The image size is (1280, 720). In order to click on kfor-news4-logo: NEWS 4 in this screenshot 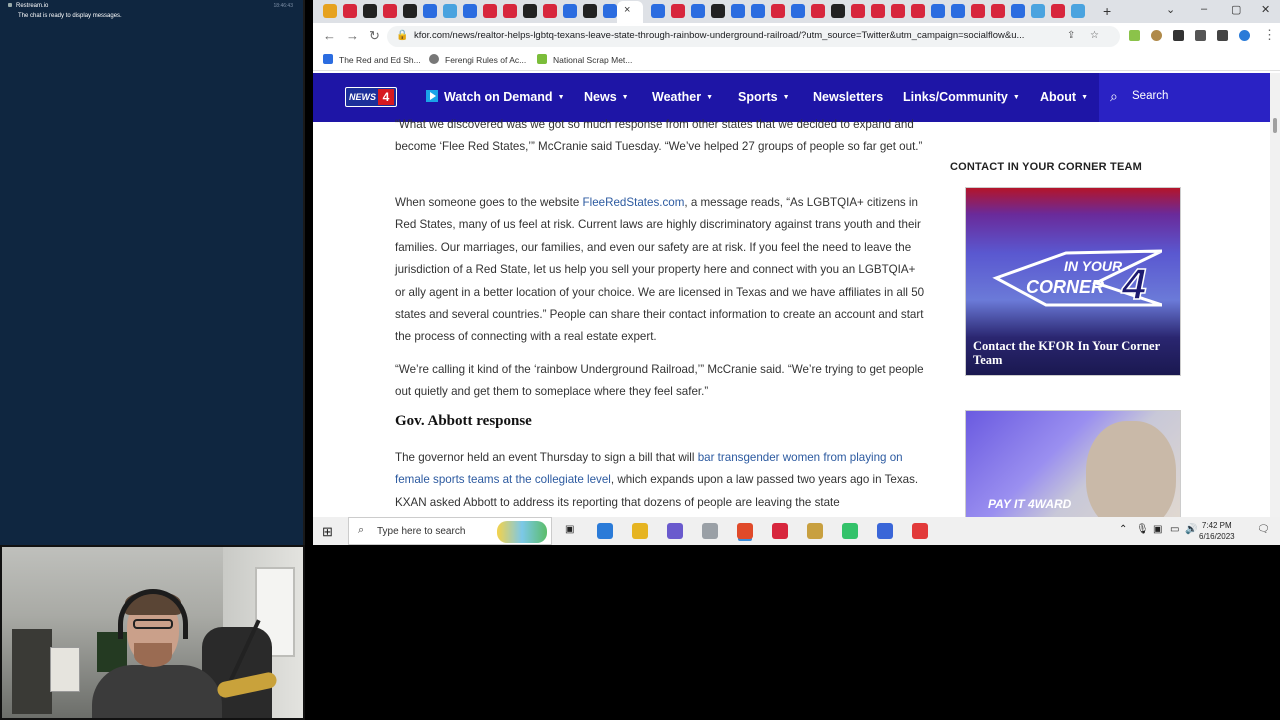, I will do `click(371, 97)`.